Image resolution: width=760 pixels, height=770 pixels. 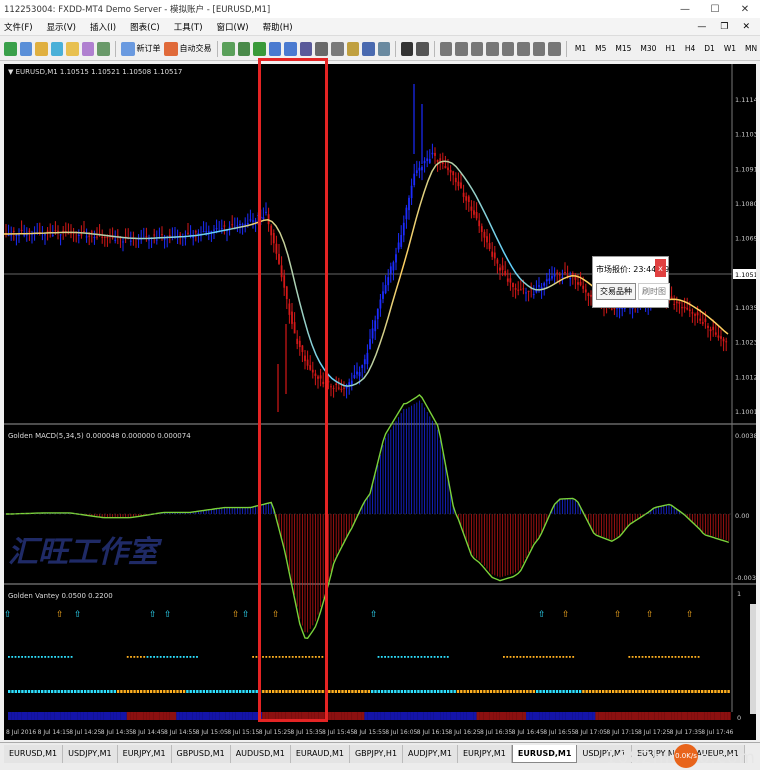 I want to click on line-chart-icon, so click(x=259, y=48).